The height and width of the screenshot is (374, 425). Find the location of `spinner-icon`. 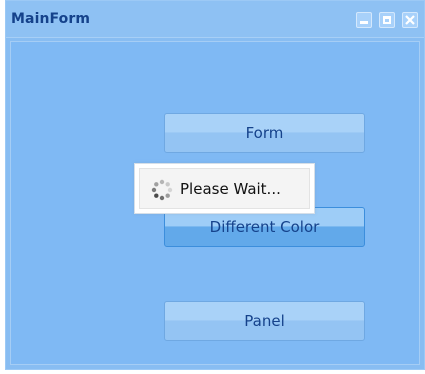

spinner-icon is located at coordinates (162, 190).